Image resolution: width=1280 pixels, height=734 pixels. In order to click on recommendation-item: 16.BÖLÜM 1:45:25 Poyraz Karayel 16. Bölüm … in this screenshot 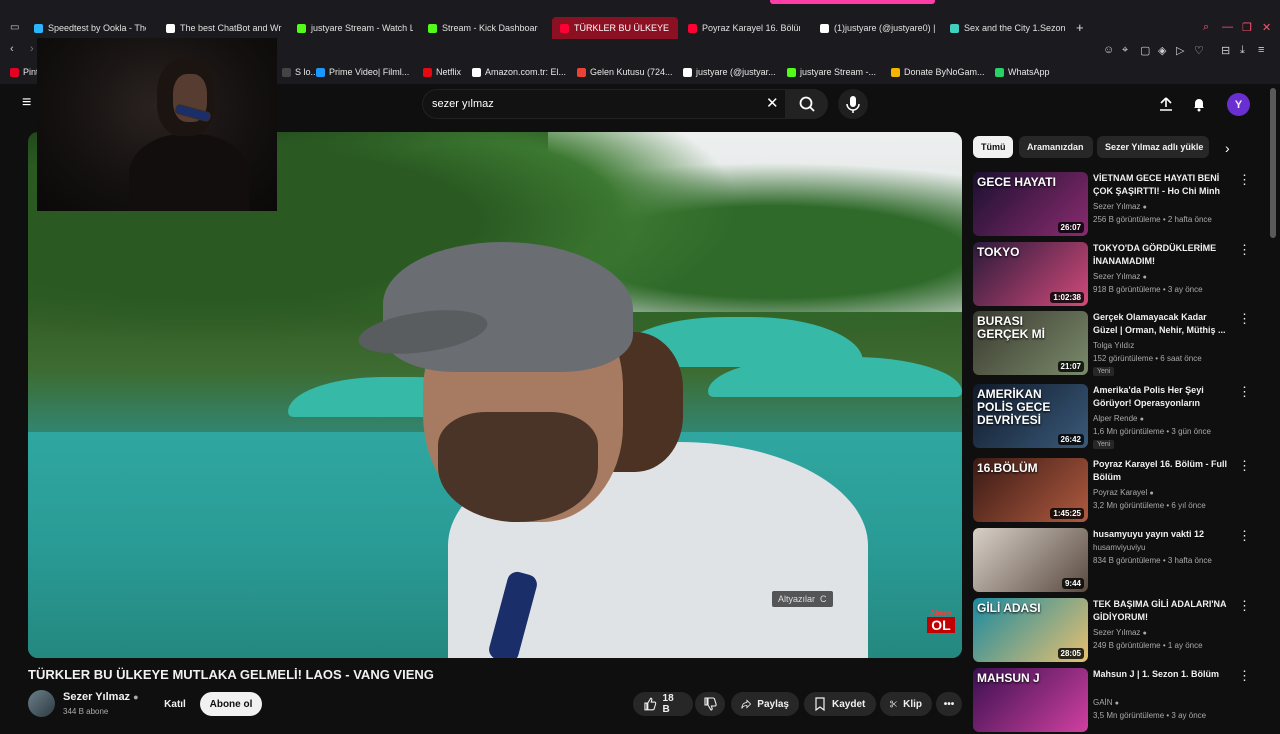, I will do `click(1118, 491)`.